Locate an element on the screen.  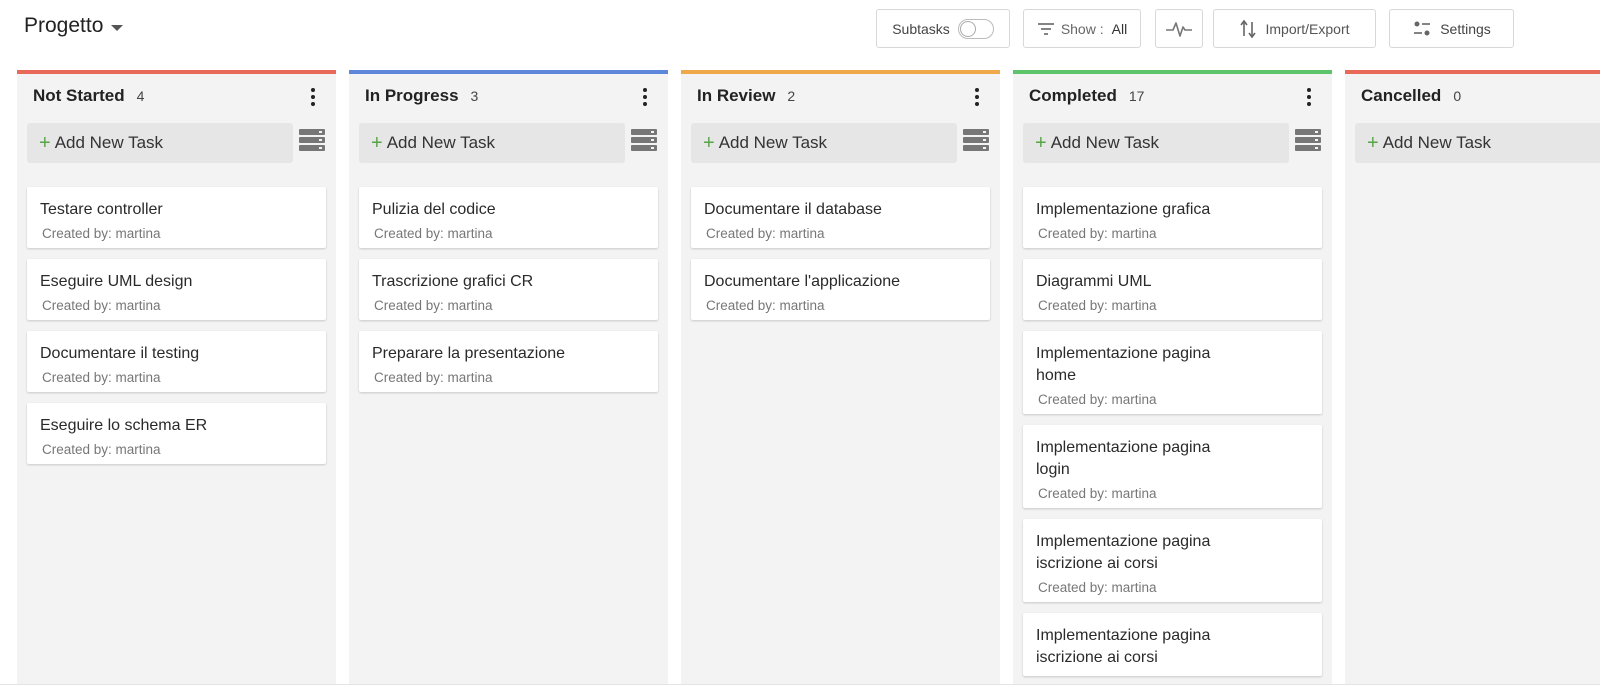
caret-down-icon is located at coordinates (117, 28).